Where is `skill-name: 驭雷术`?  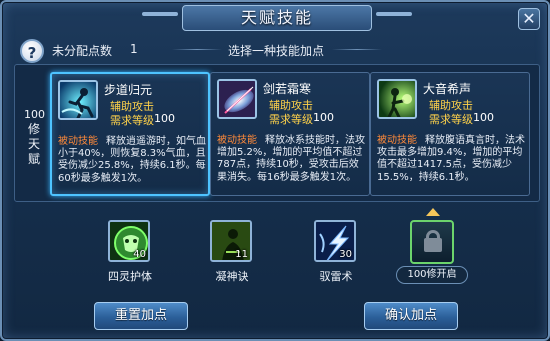 skill-name: 驭雷术 is located at coordinates (336, 276).